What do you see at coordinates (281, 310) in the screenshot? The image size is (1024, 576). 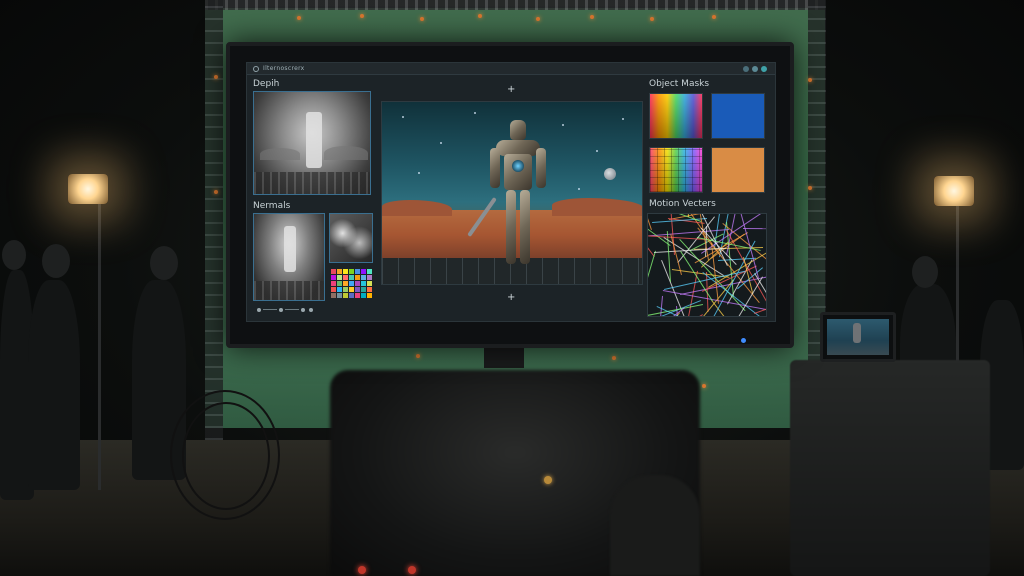 I see `playhead-icon` at bounding box center [281, 310].